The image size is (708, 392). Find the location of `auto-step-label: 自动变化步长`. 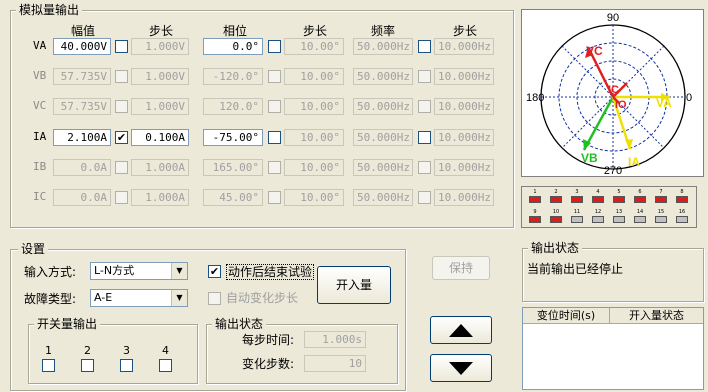

auto-step-label: 自动变化步长 is located at coordinates (262, 298).